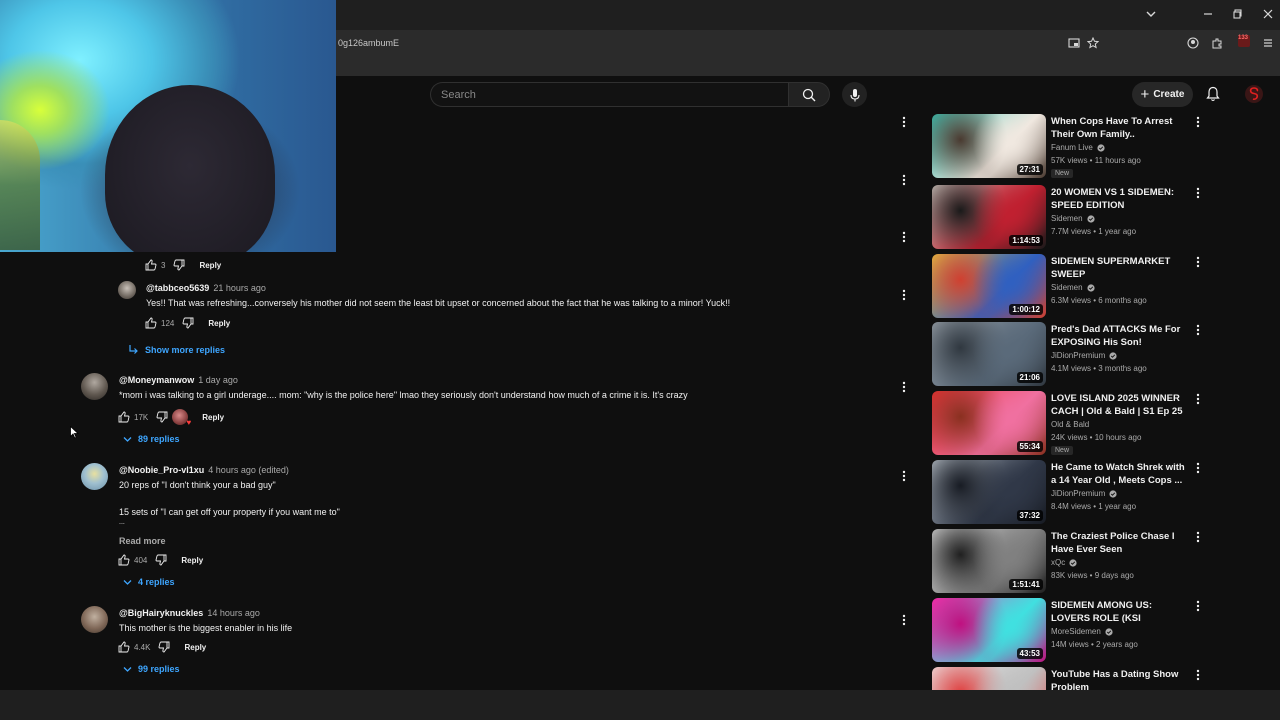  Describe the element at coordinates (1151, 15) in the screenshot. I see `tab-search-icon` at that location.